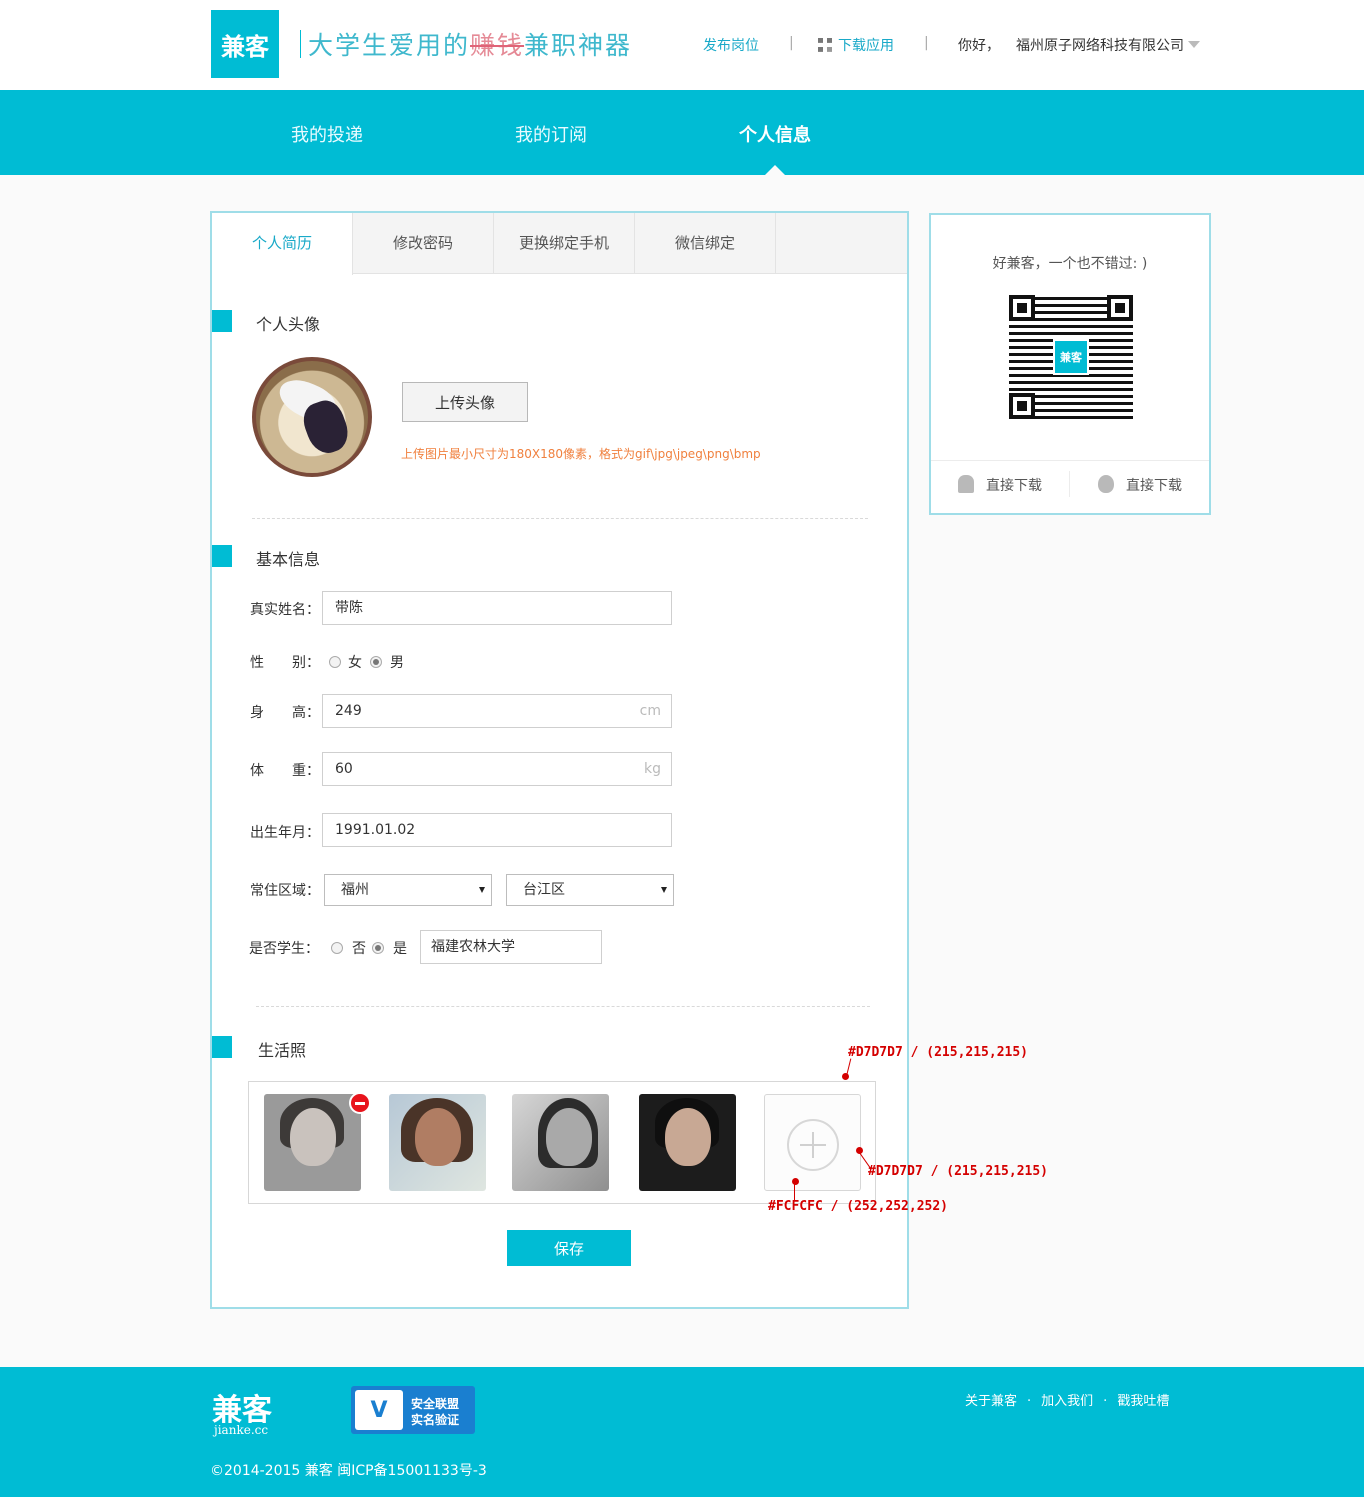 This screenshot has width=1364, height=1497. I want to click on gender-female-radio, so click(335, 662).